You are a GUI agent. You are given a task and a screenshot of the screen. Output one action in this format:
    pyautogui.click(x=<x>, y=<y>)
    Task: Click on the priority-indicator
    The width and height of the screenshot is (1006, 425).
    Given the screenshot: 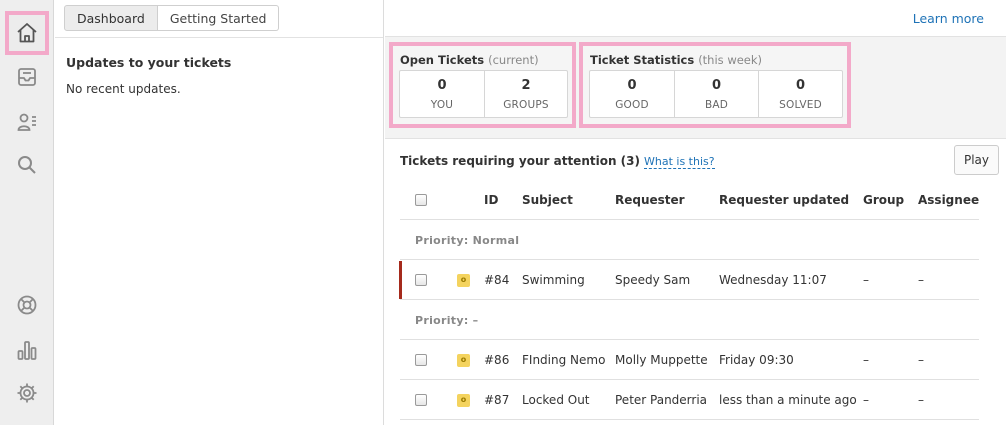 What is the action you would take?
    pyautogui.click(x=400, y=280)
    